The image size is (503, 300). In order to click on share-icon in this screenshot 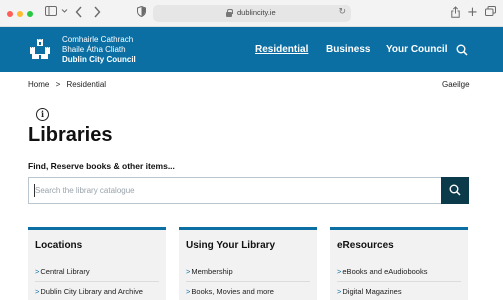, I will do `click(455, 13)`.